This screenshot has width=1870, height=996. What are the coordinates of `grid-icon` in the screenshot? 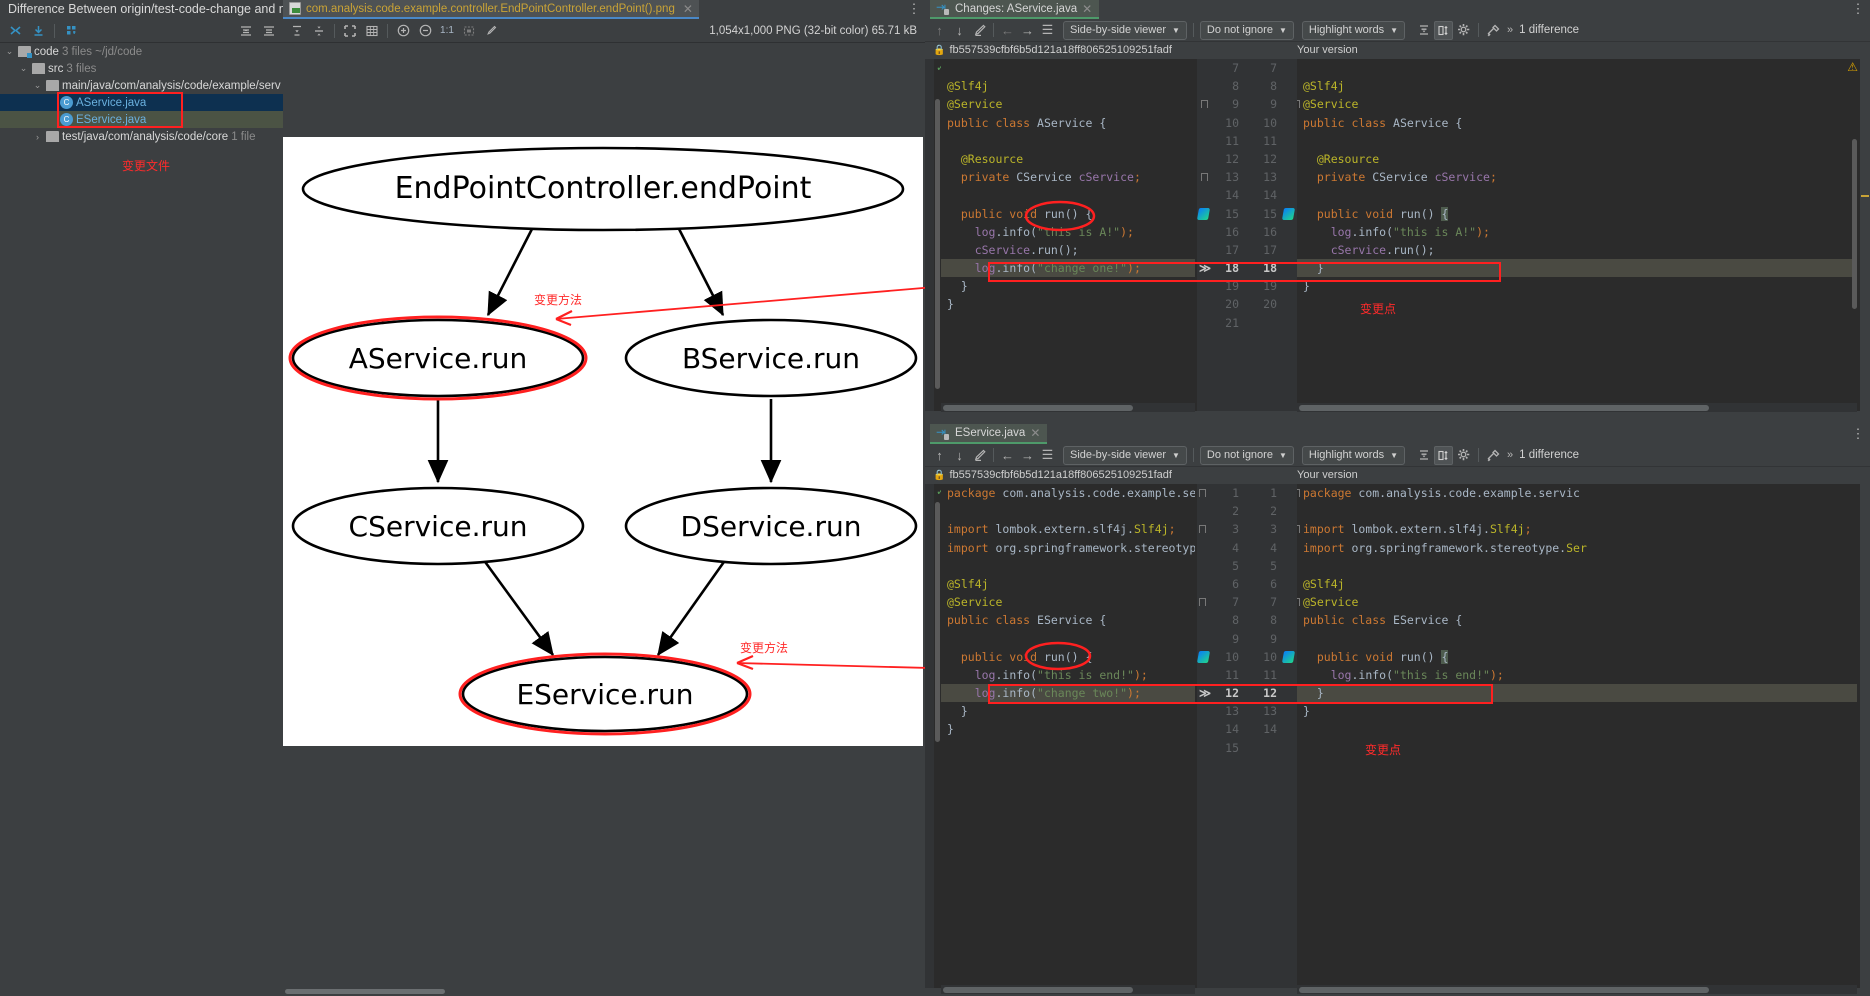 It's located at (372, 31).